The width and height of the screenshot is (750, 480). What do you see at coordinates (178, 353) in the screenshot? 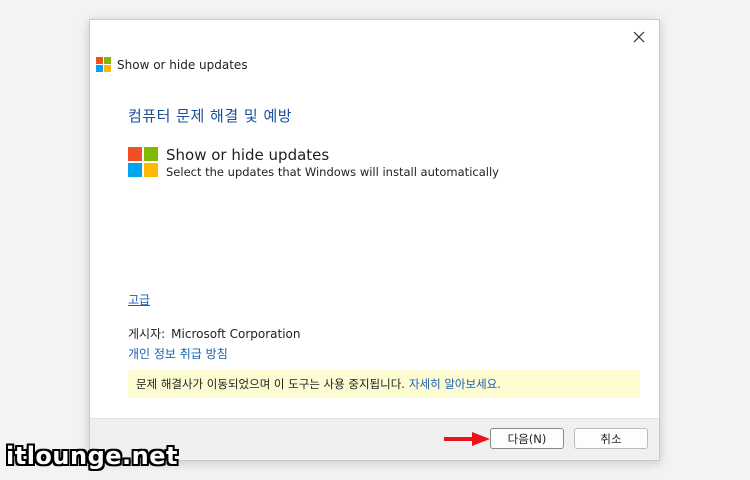
I see `privacy-policy-link: 개인 정보 취급 방침` at bounding box center [178, 353].